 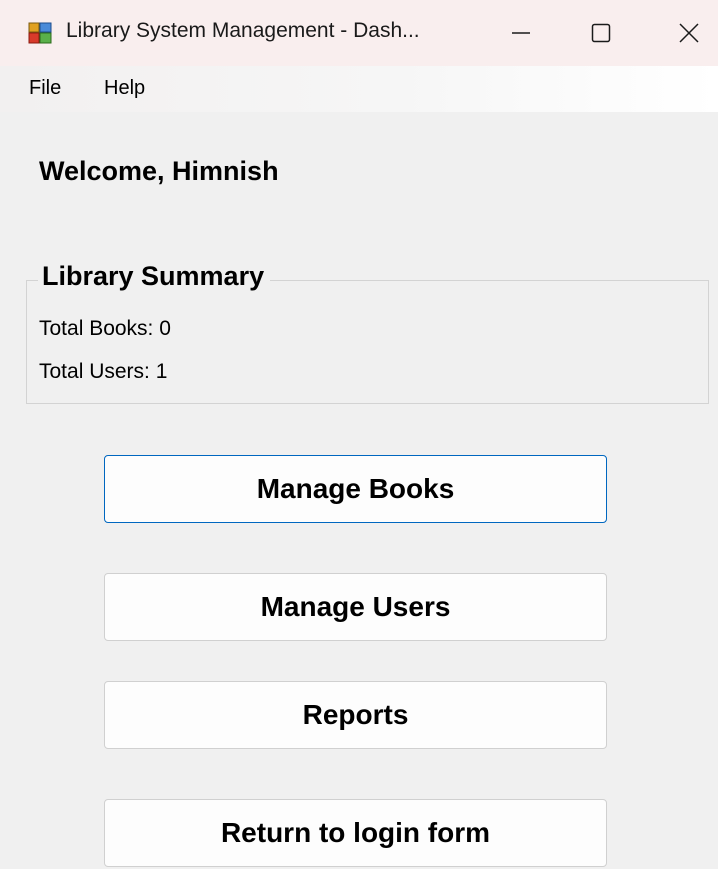 I want to click on menu-file: File, so click(x=45, y=88).